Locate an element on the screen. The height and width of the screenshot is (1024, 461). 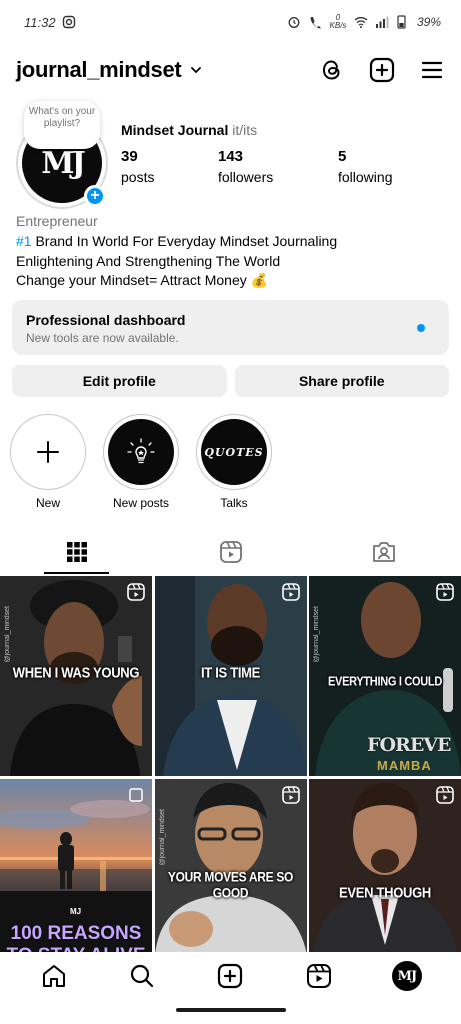
profile-tabs is located at coordinates (230, 552).